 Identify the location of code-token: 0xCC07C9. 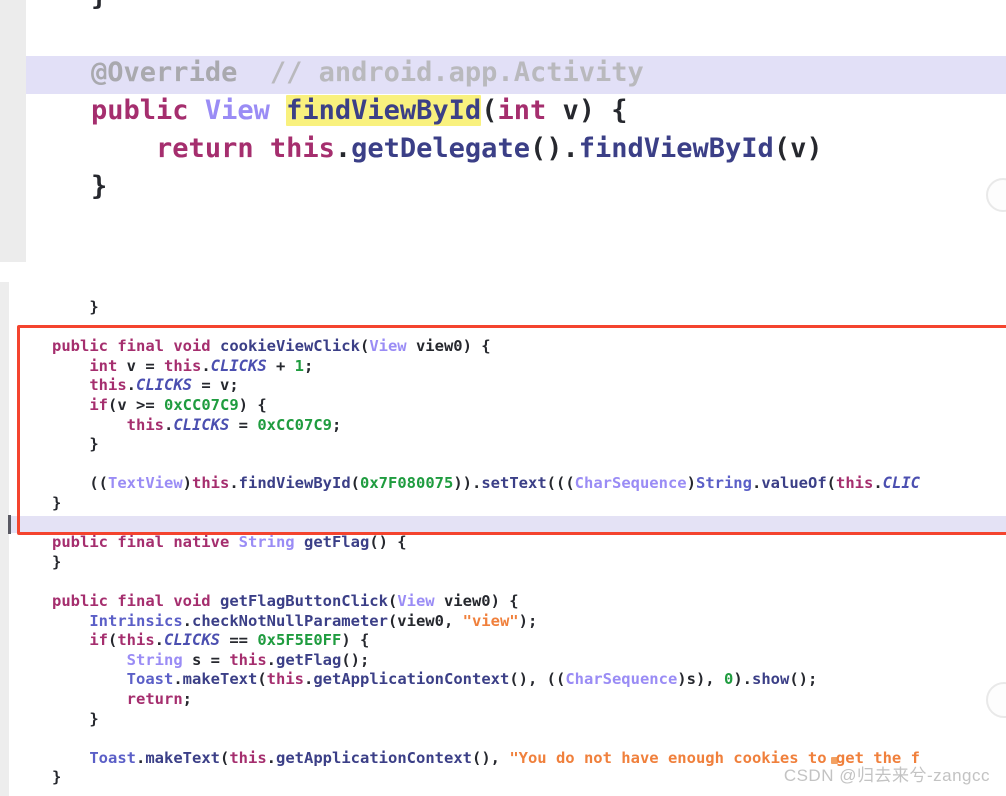
(294, 424).